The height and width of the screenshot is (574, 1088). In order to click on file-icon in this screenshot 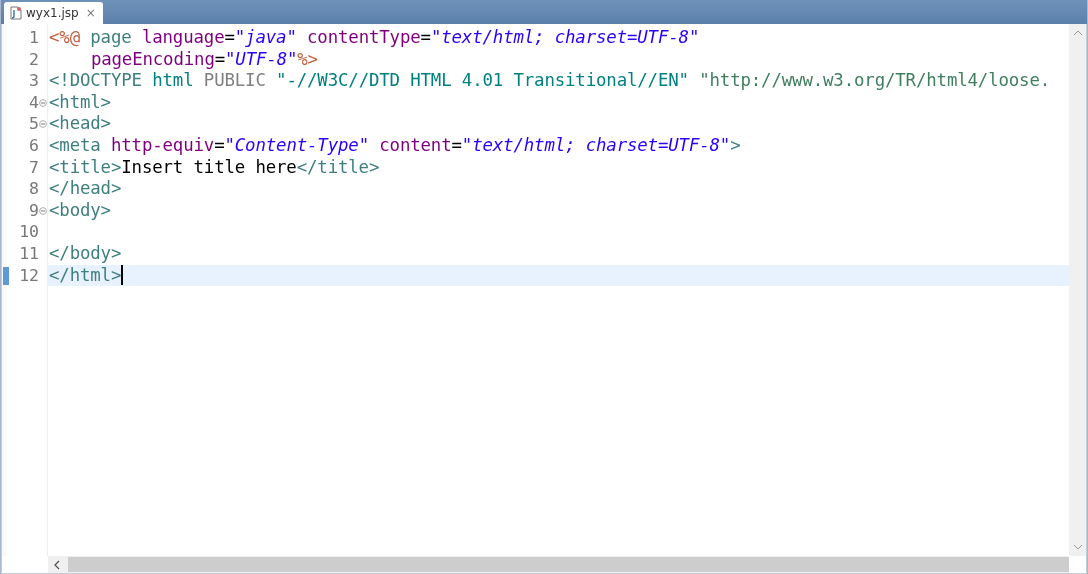, I will do `click(16, 13)`.